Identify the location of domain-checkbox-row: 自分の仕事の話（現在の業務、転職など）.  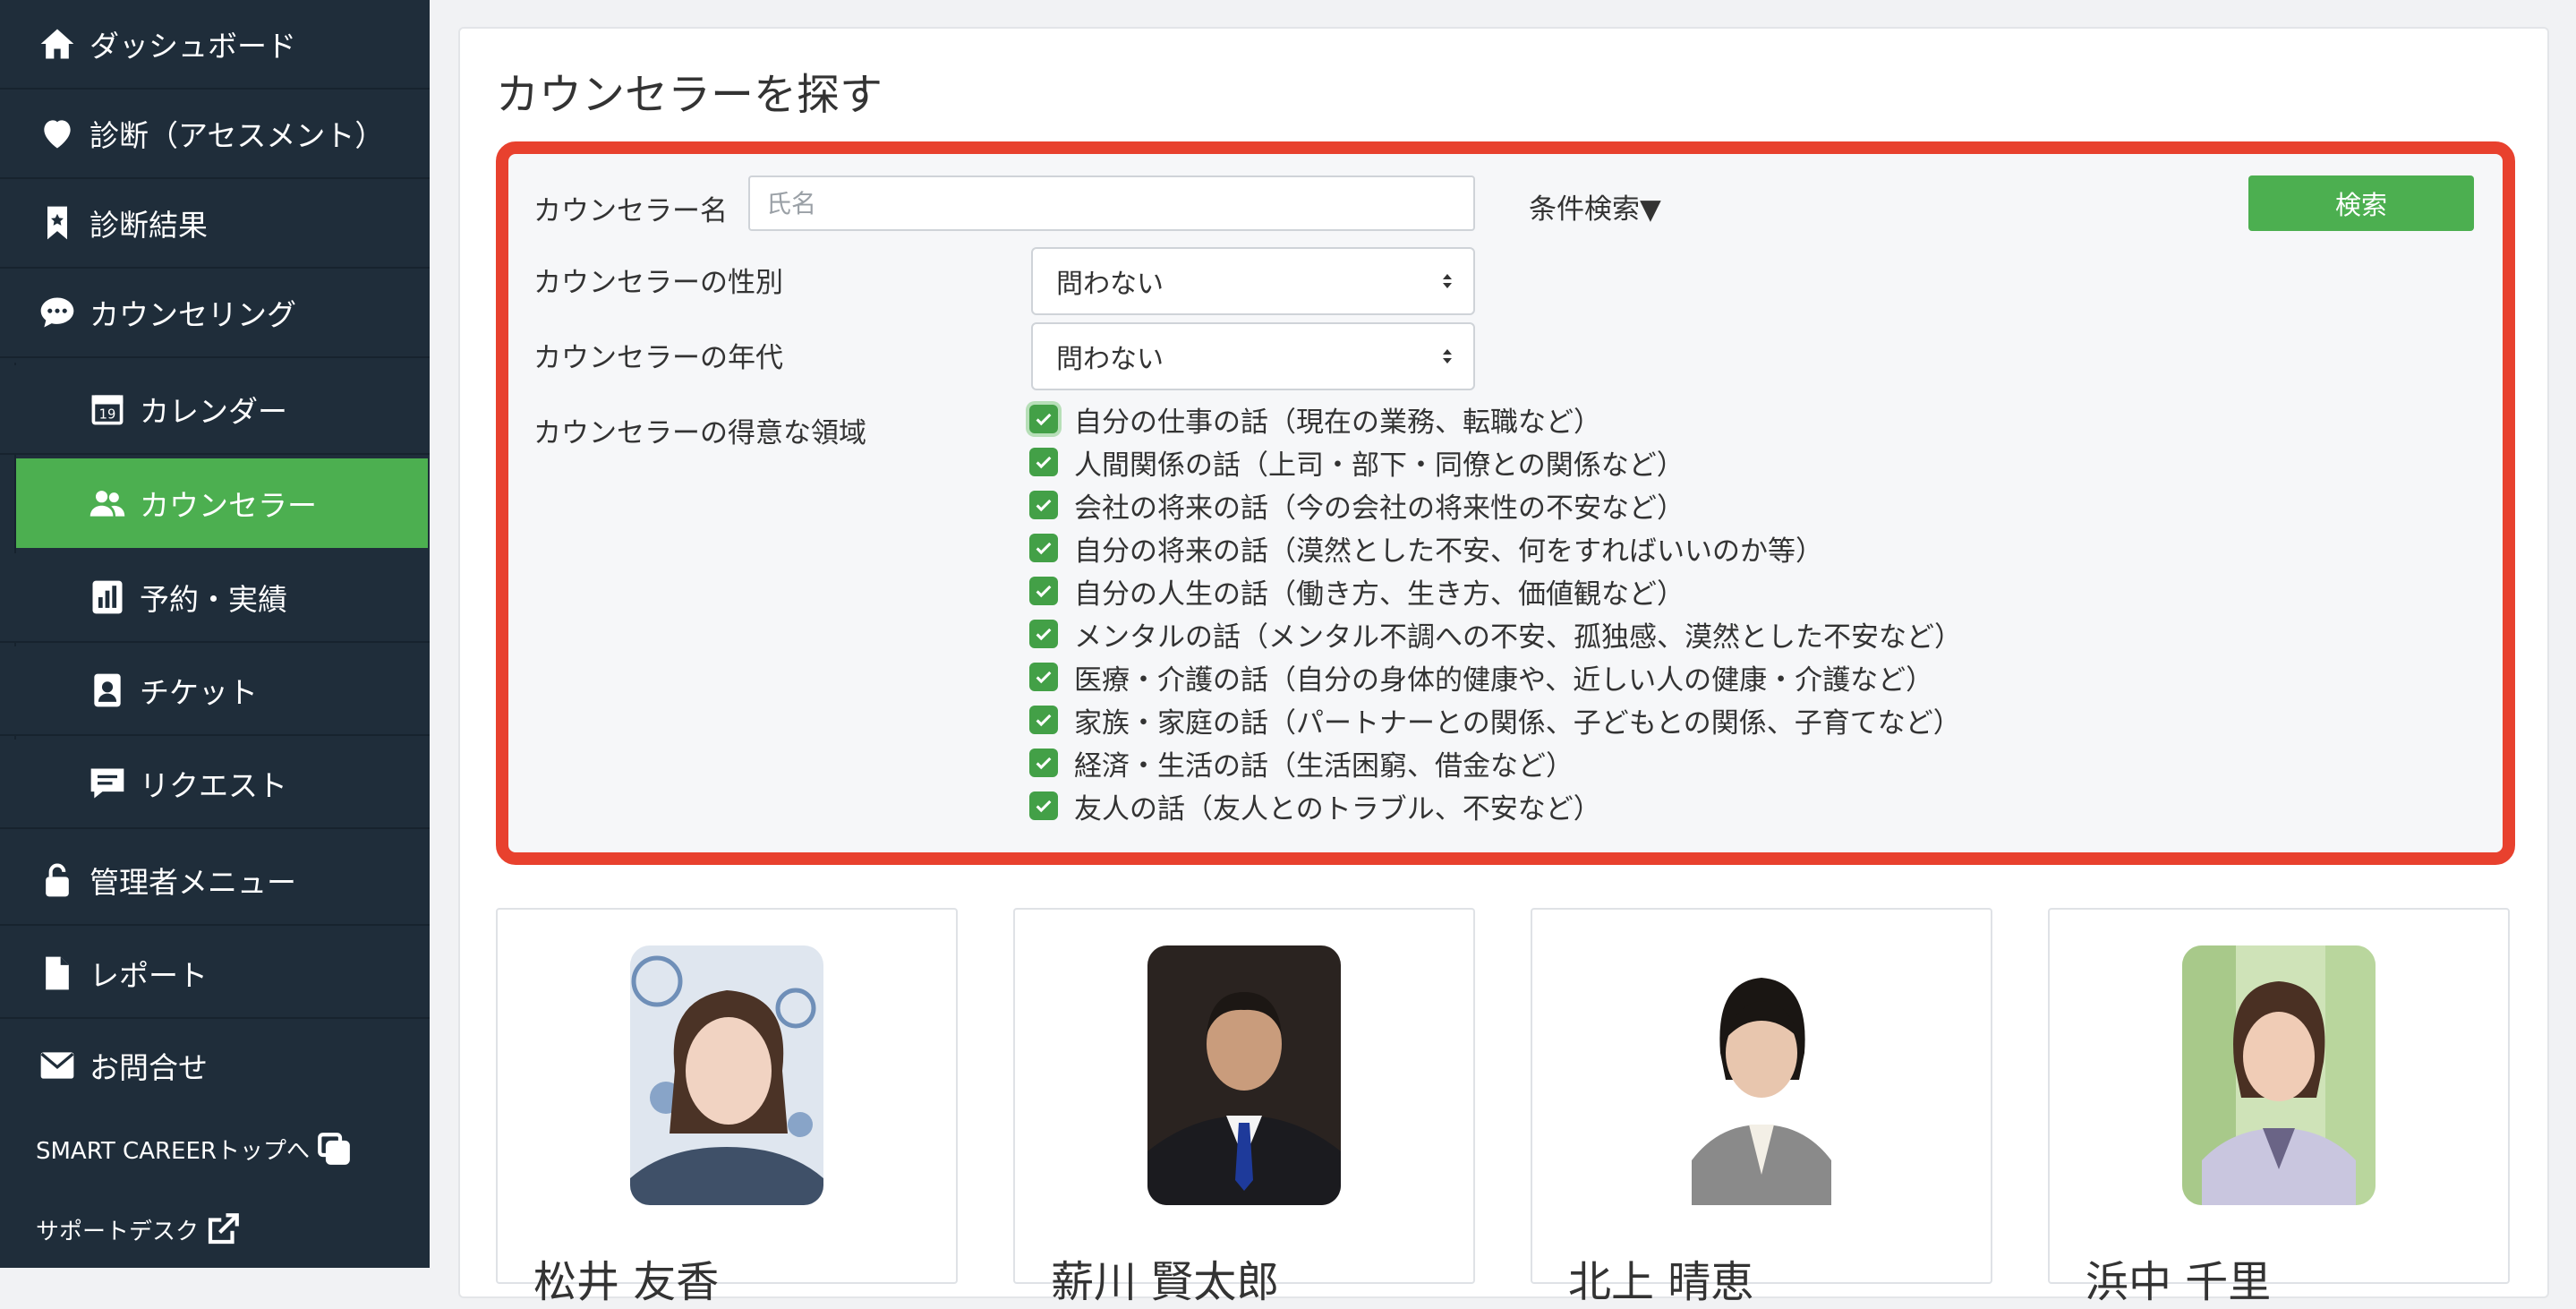
(1315, 420).